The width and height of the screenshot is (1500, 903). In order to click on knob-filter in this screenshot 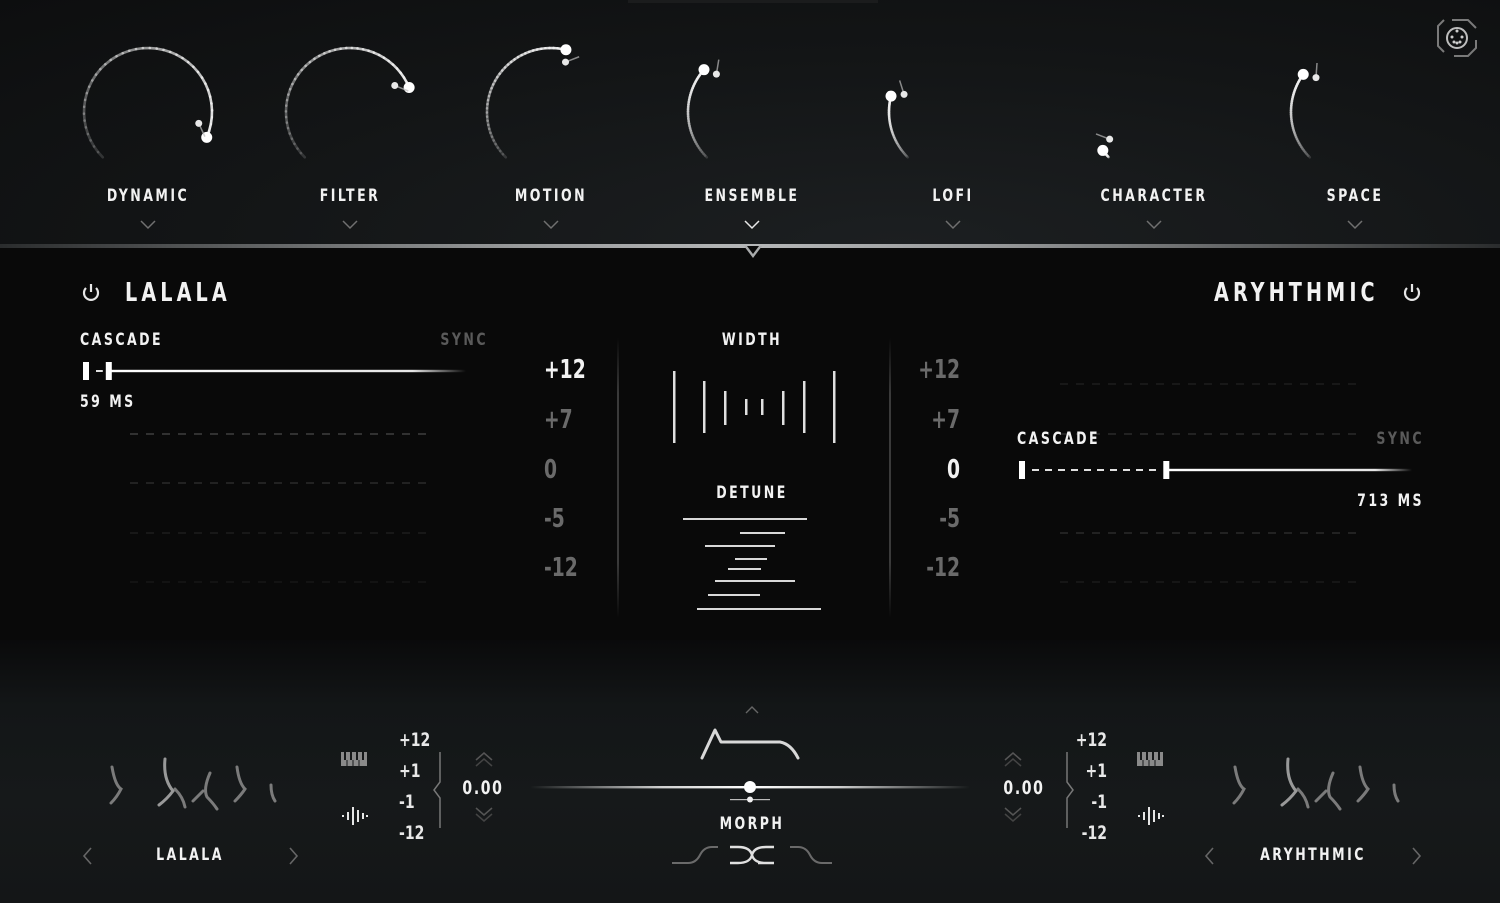, I will do `click(350, 105)`.